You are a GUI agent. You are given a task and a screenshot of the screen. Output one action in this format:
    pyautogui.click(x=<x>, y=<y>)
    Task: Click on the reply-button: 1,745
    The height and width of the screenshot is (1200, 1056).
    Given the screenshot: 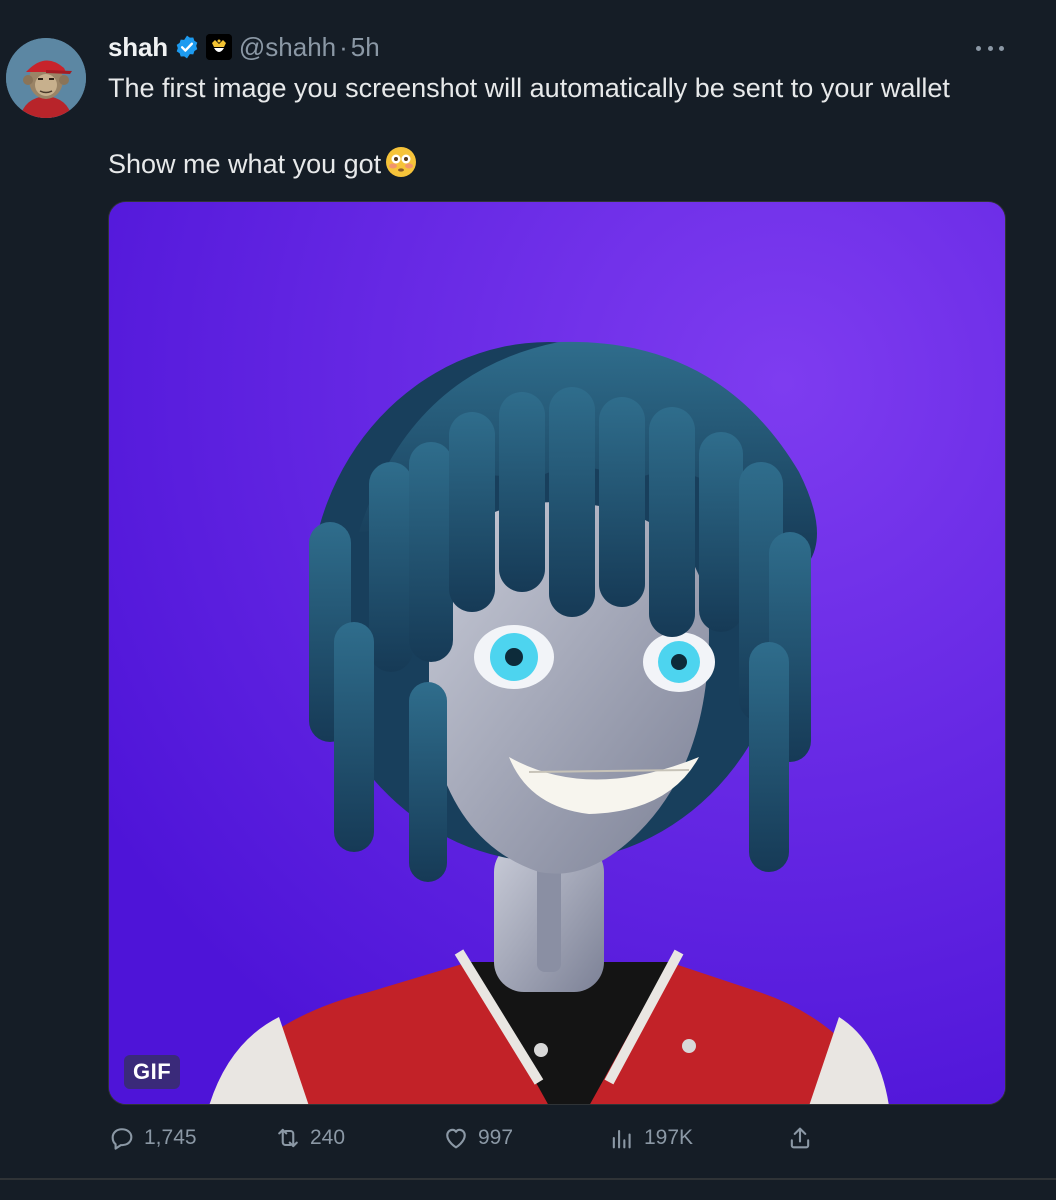 What is the action you would take?
    pyautogui.click(x=152, y=1138)
    